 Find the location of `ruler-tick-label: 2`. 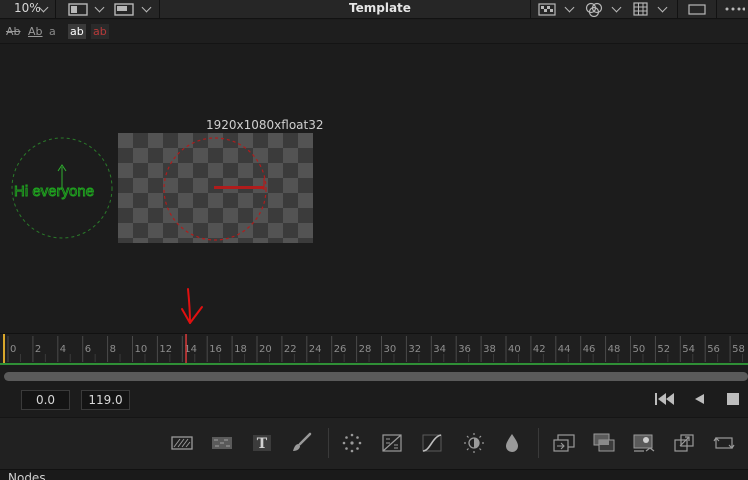

ruler-tick-label: 2 is located at coordinates (38, 349).